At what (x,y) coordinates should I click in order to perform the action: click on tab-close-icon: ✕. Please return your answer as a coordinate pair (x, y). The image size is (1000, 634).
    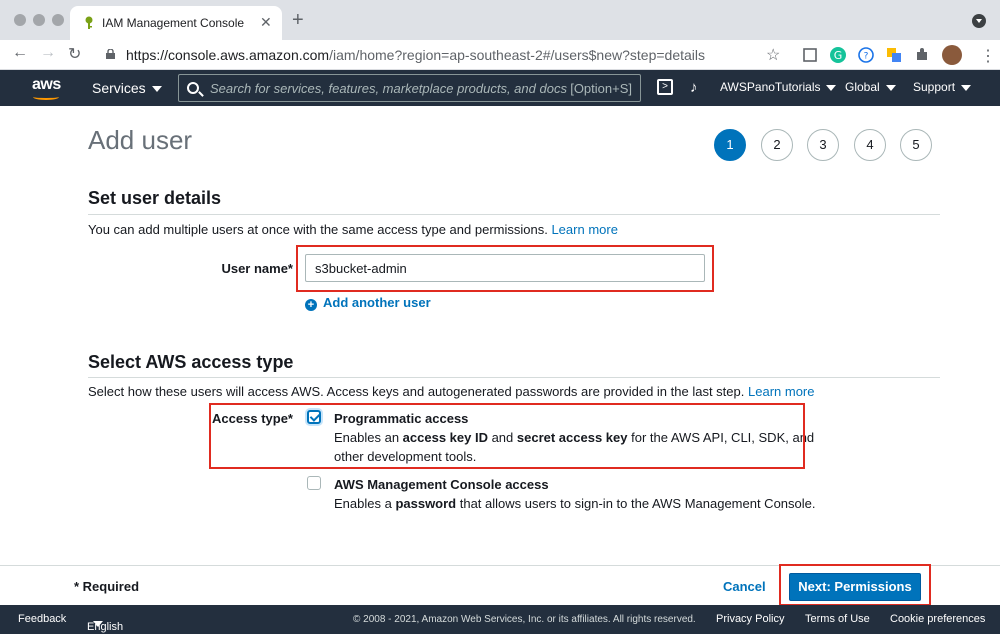
    Looking at the image, I should click on (266, 22).